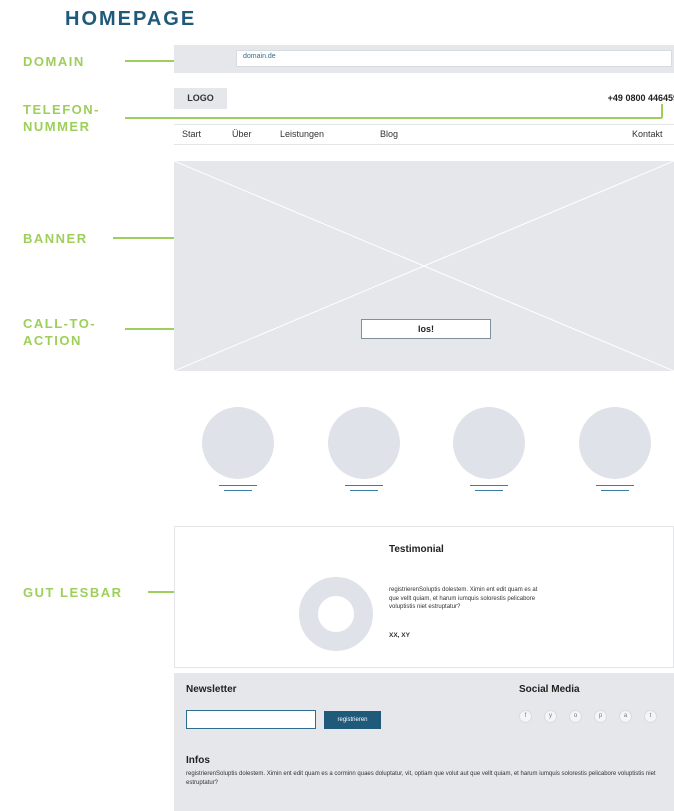 This screenshot has height=811, width=674. Describe the element at coordinates (424, 134) in the screenshot. I see `main-navigation: Start Über Leistungen Blog Kontakt` at that location.